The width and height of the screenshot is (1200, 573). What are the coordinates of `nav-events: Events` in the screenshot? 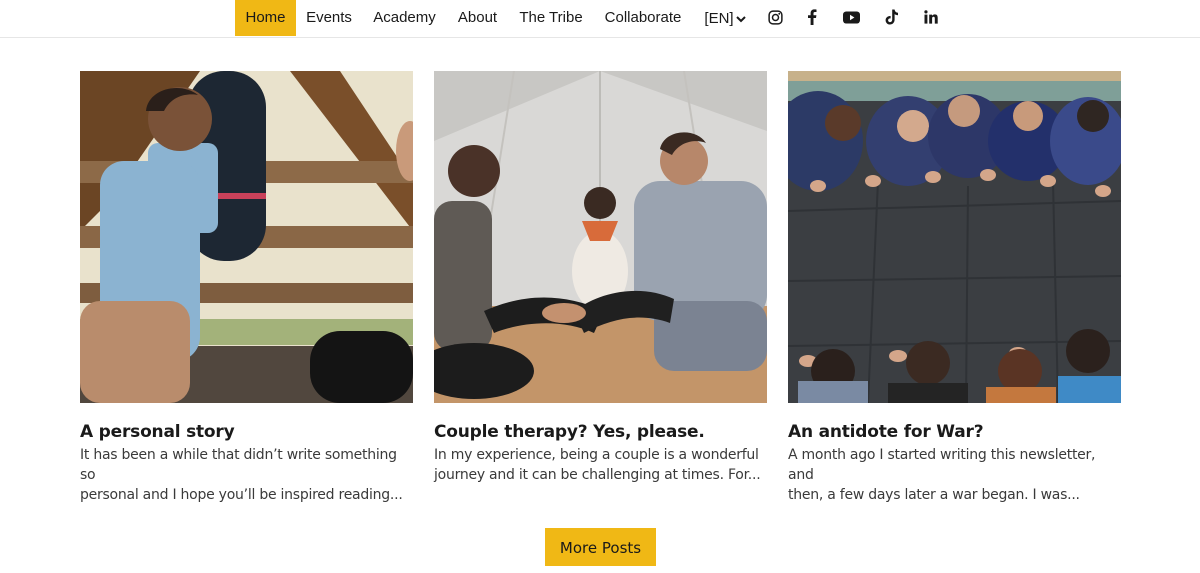 It's located at (329, 18).